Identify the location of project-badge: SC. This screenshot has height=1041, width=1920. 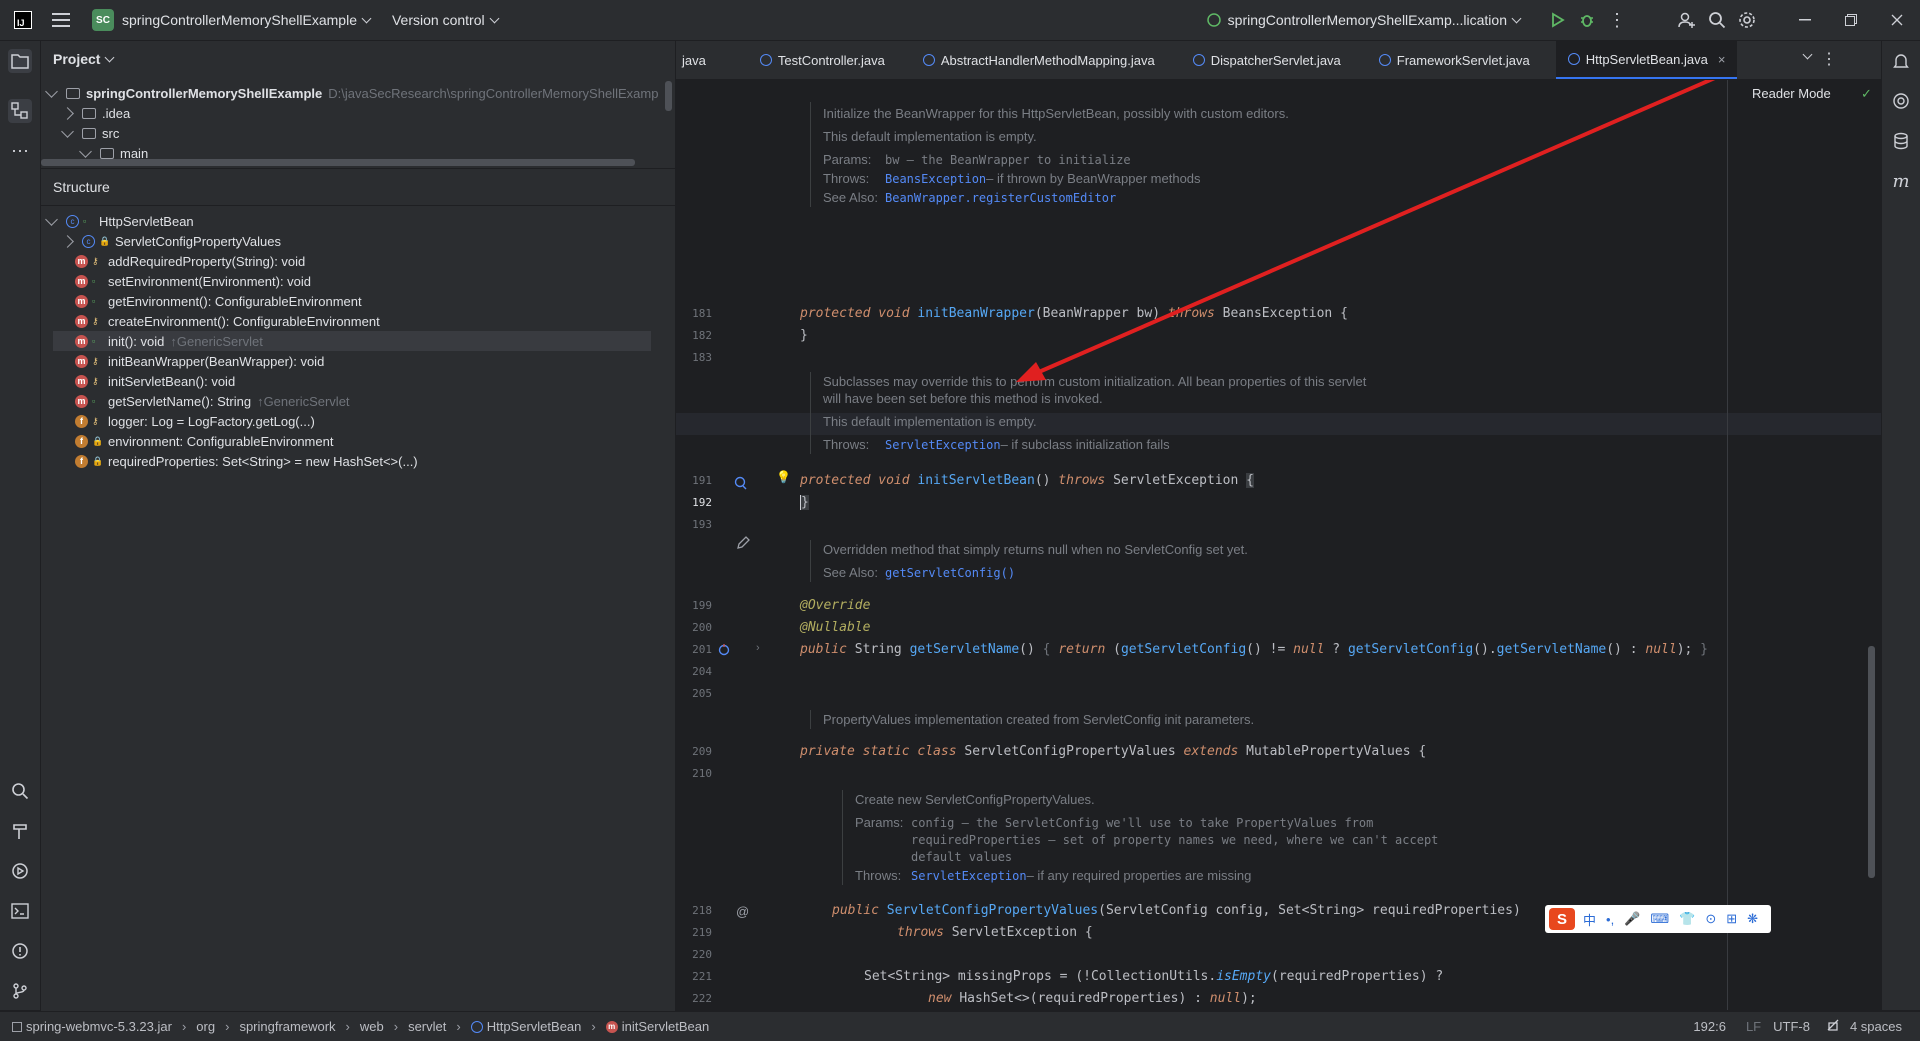
(103, 20).